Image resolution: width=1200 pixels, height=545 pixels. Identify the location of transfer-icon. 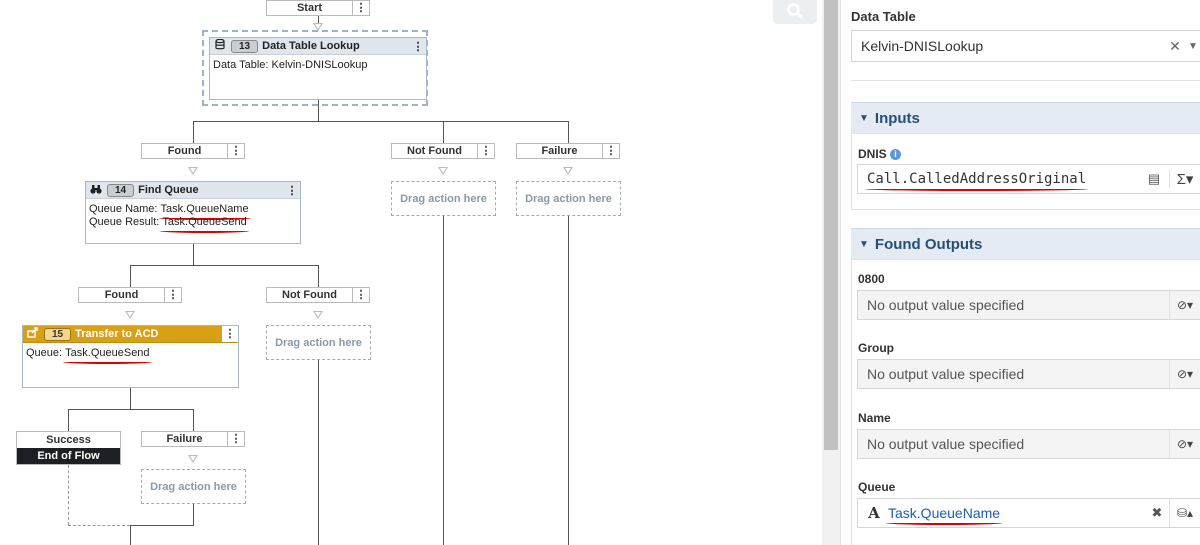
(33, 334).